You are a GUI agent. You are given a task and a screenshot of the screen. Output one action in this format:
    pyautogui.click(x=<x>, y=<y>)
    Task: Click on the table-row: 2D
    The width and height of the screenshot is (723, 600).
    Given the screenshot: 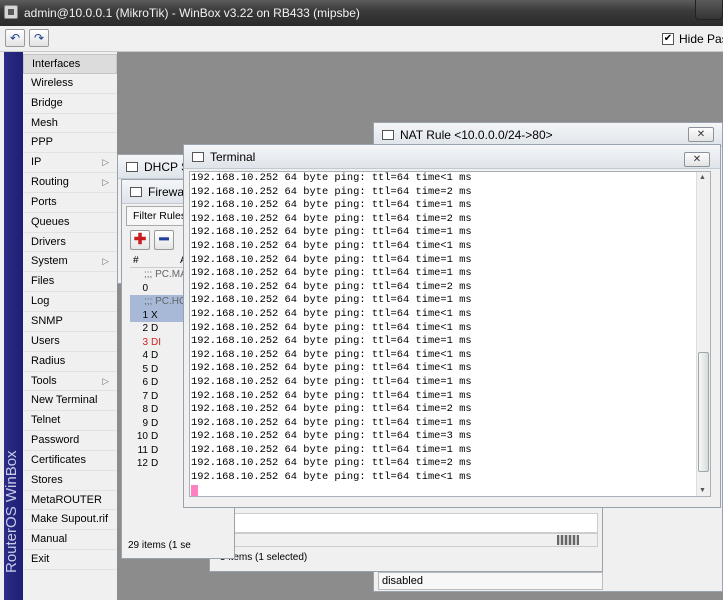 What is the action you would take?
    pyautogui.click(x=158, y=329)
    